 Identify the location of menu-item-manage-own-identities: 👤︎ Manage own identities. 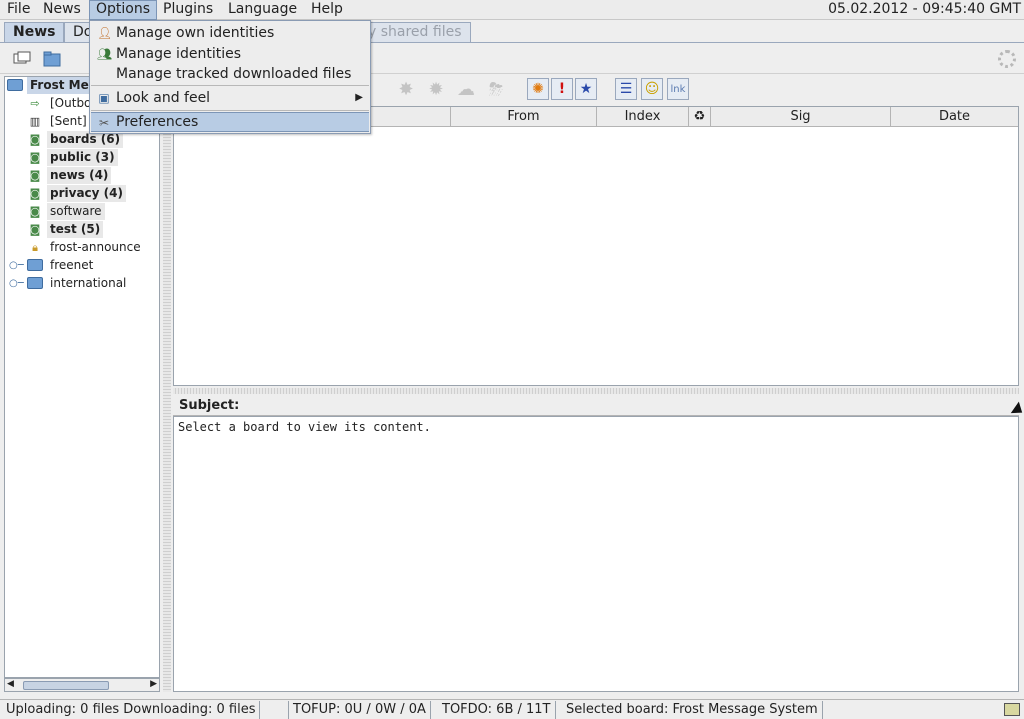
(230, 33).